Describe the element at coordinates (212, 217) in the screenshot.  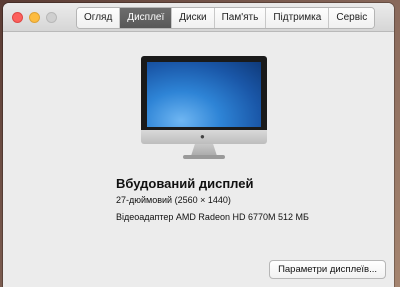
I see `display-gpu: Відеоадаптер AMD Radeon HD 6770M 512 МБ` at that location.